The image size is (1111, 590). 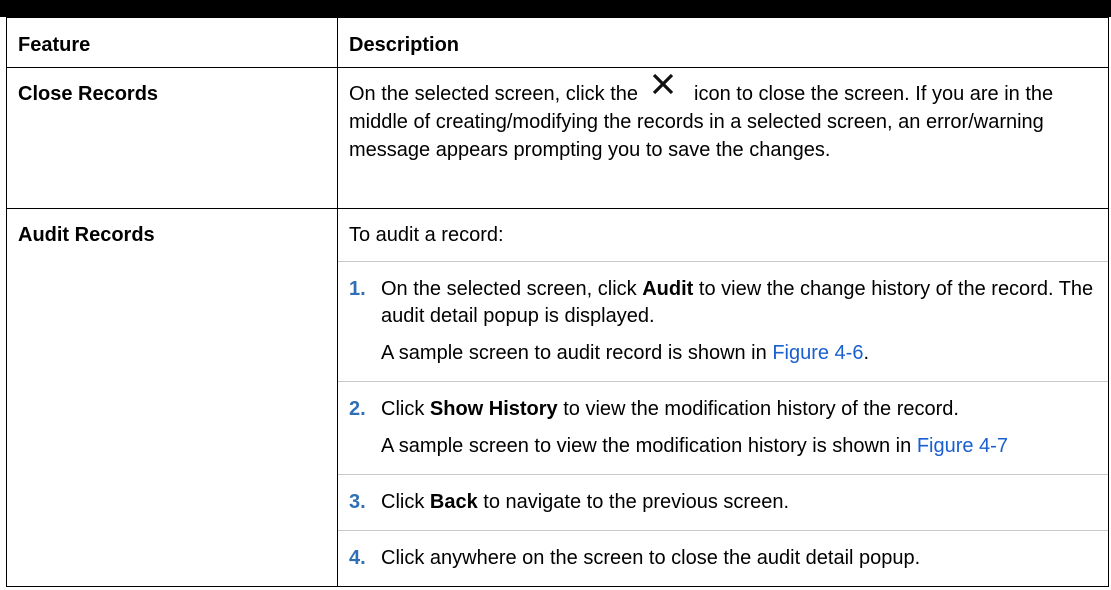 What do you see at coordinates (54, 45) in the screenshot?
I see `header-feature-label: Feature` at bounding box center [54, 45].